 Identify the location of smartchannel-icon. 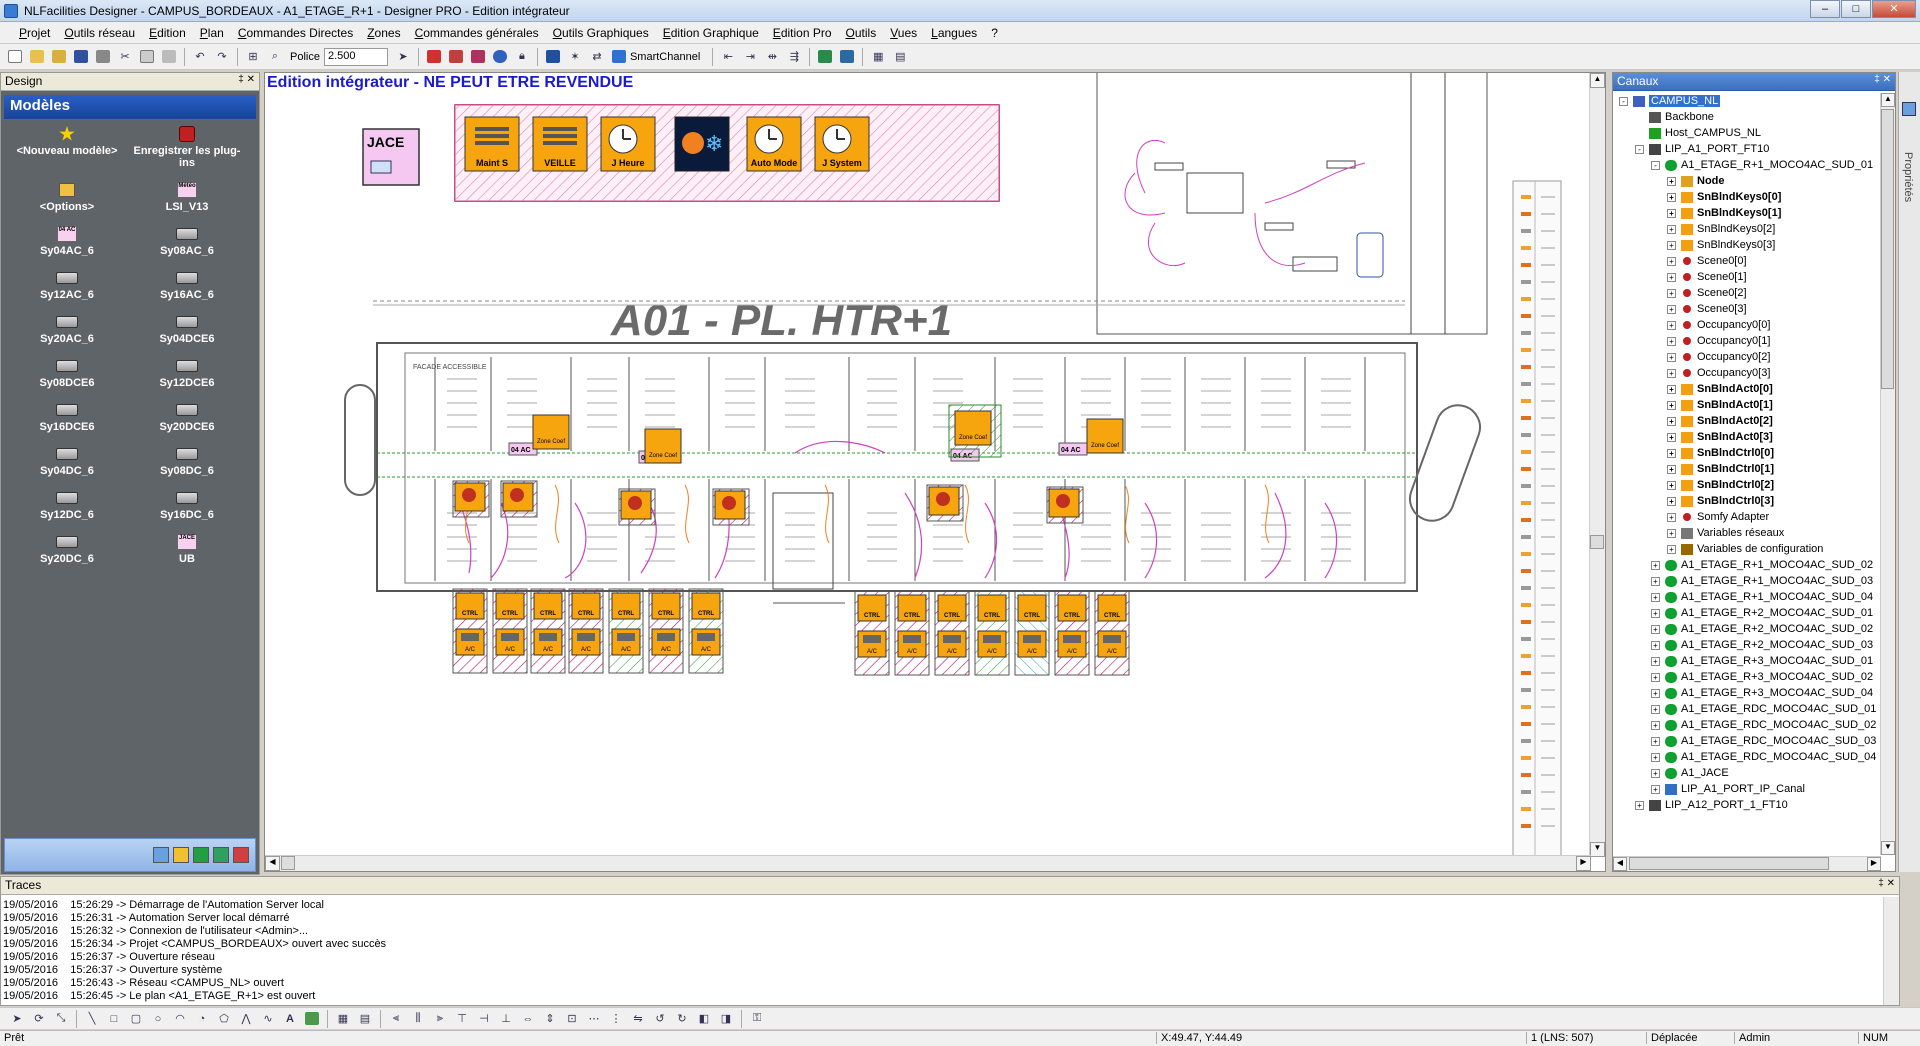
(619, 57).